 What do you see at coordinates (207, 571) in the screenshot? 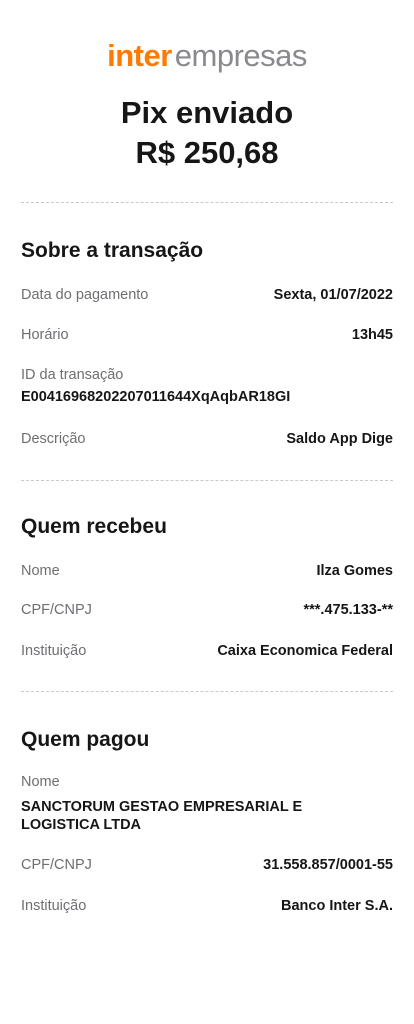
I see `row-recipient-name: Nome Ilza Gomes` at bounding box center [207, 571].